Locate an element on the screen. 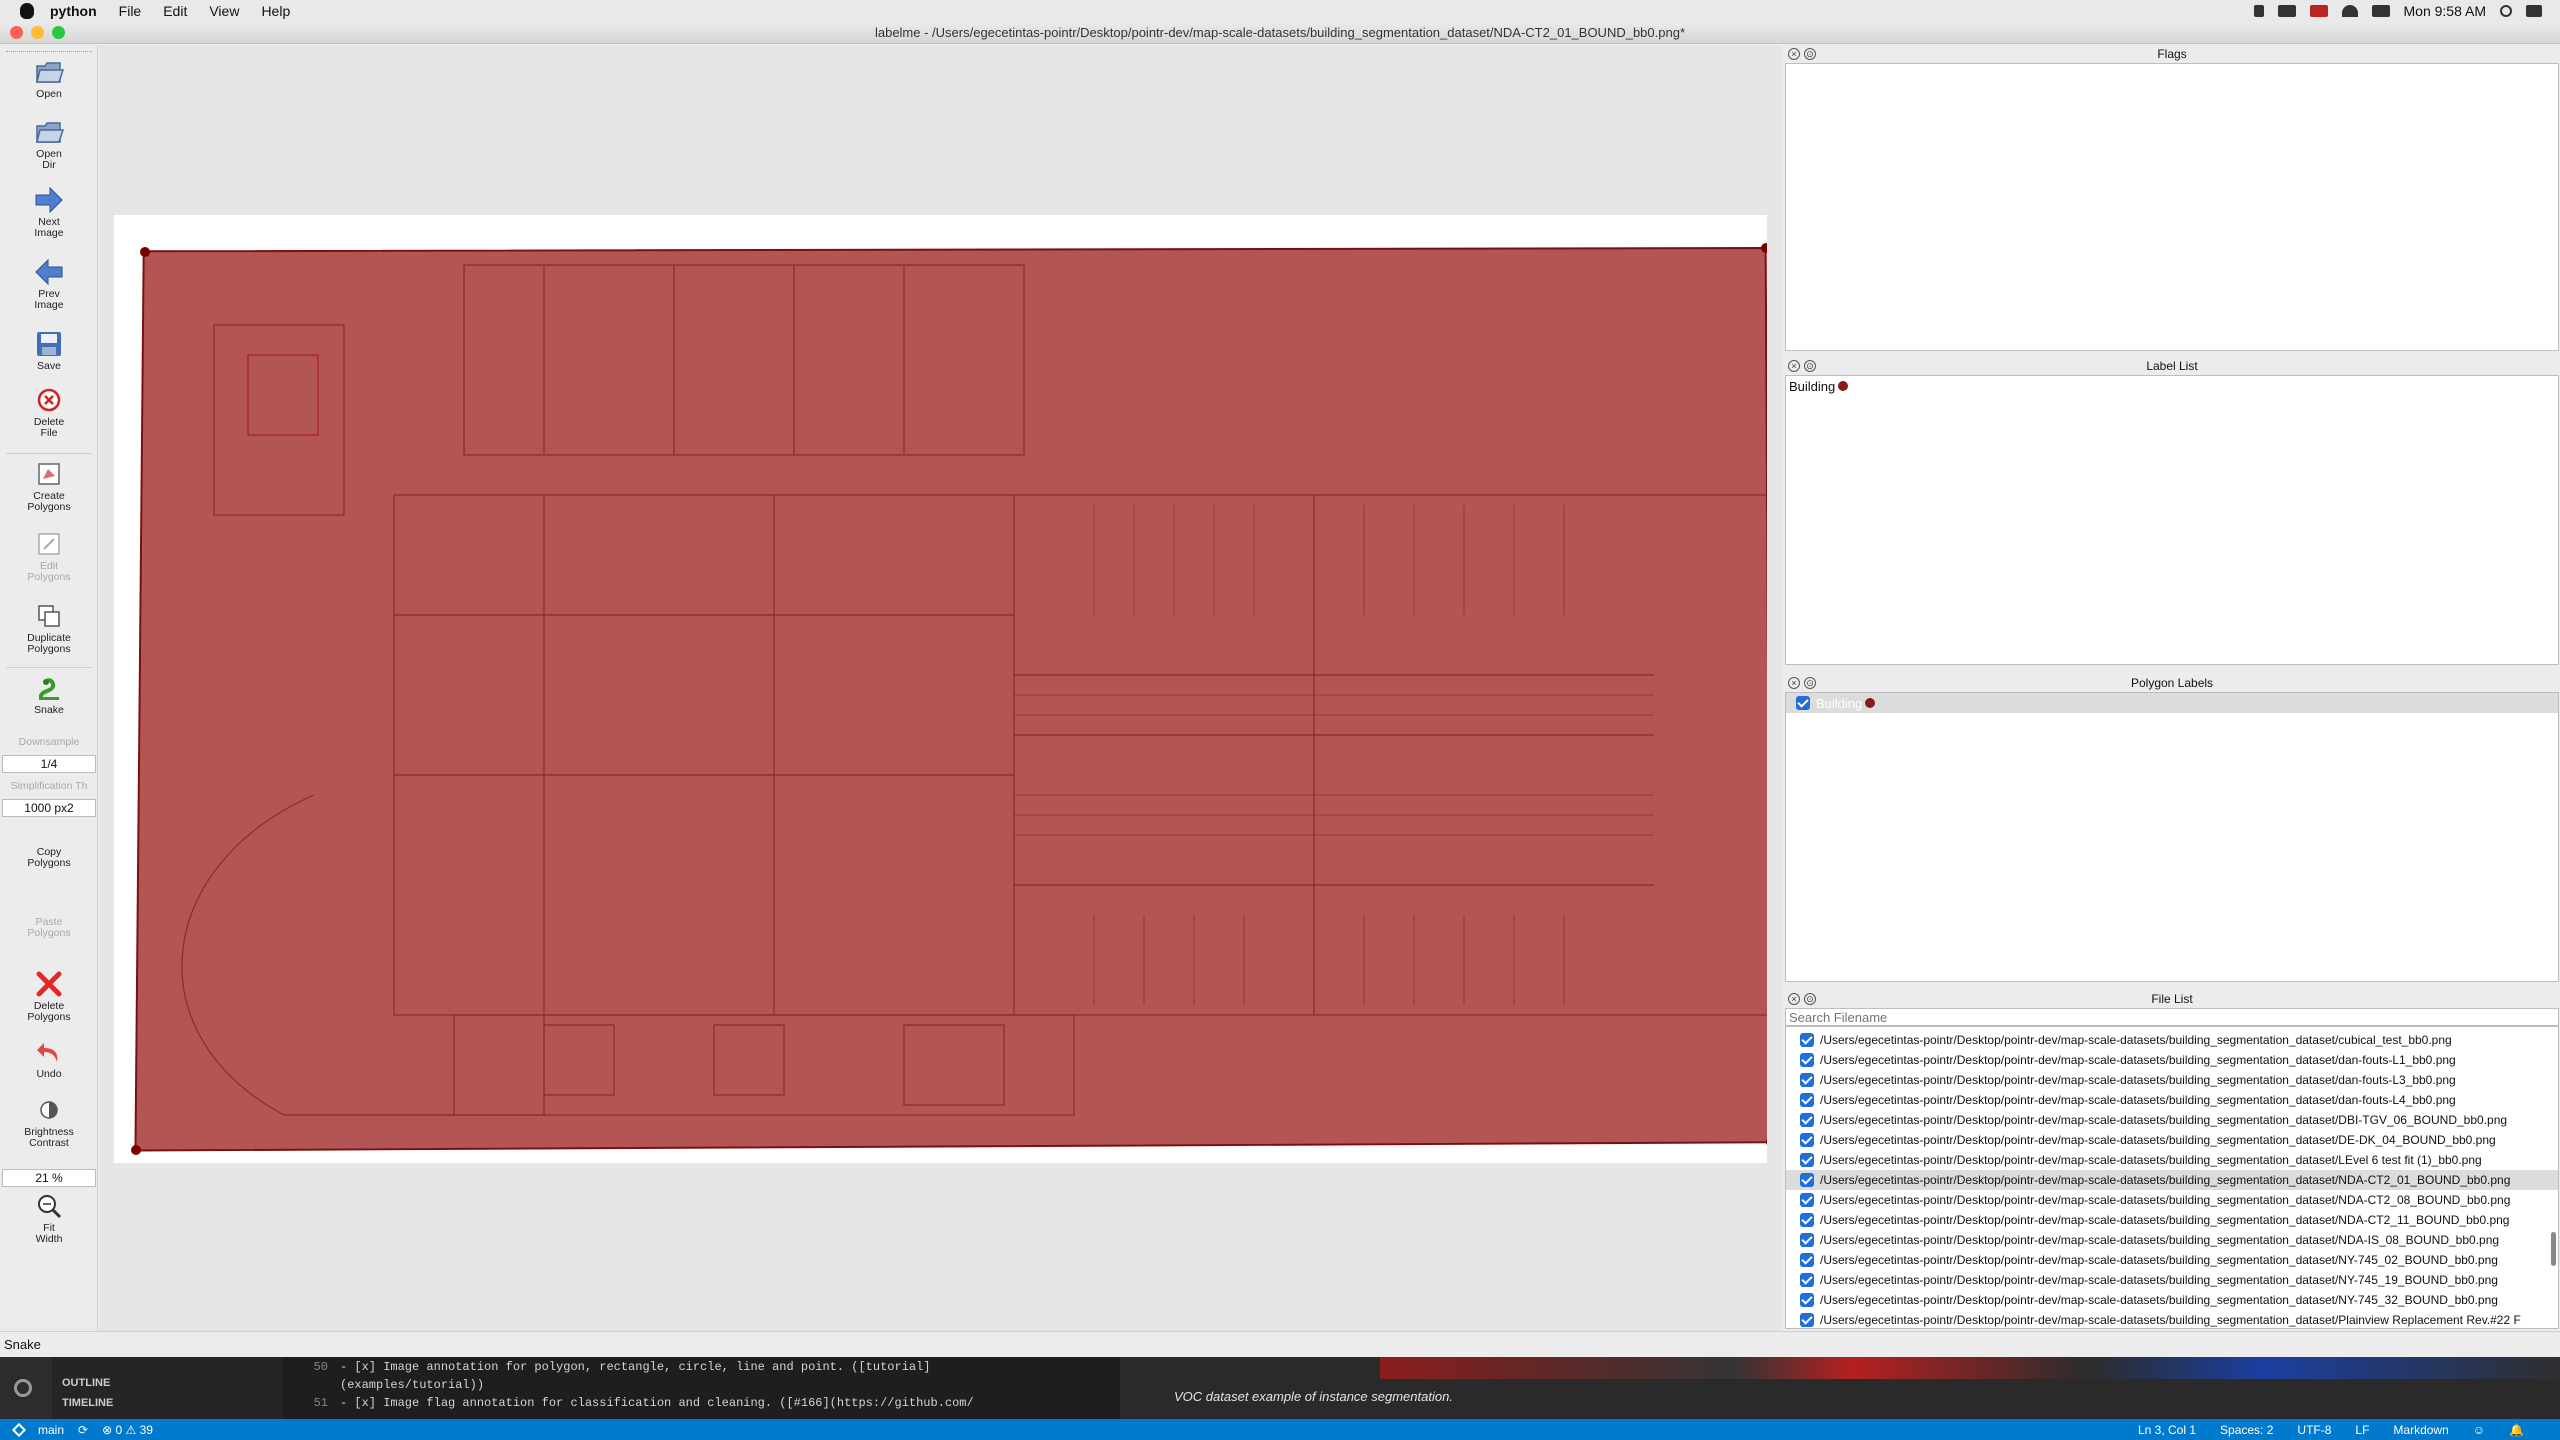 The image size is (2560, 1440). downsample-field: 1/4 is located at coordinates (49, 764).